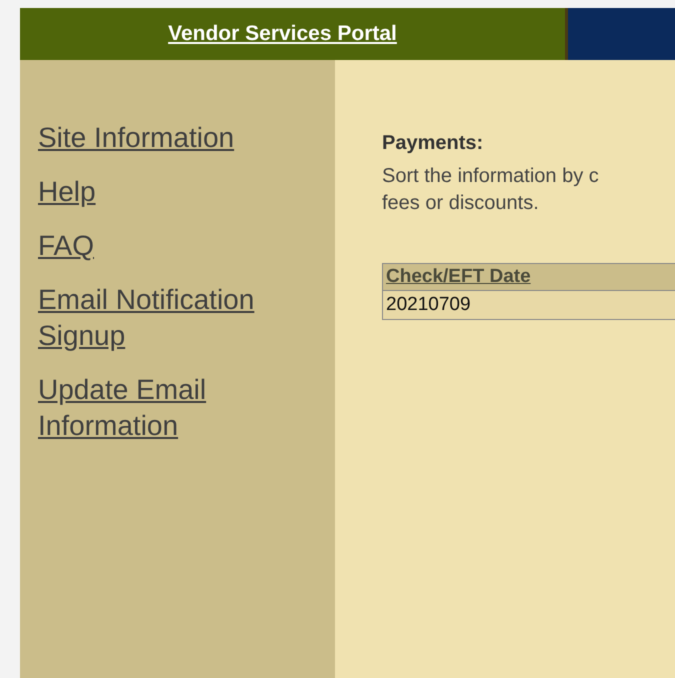  I want to click on table-cell: 20210709, so click(528, 305).